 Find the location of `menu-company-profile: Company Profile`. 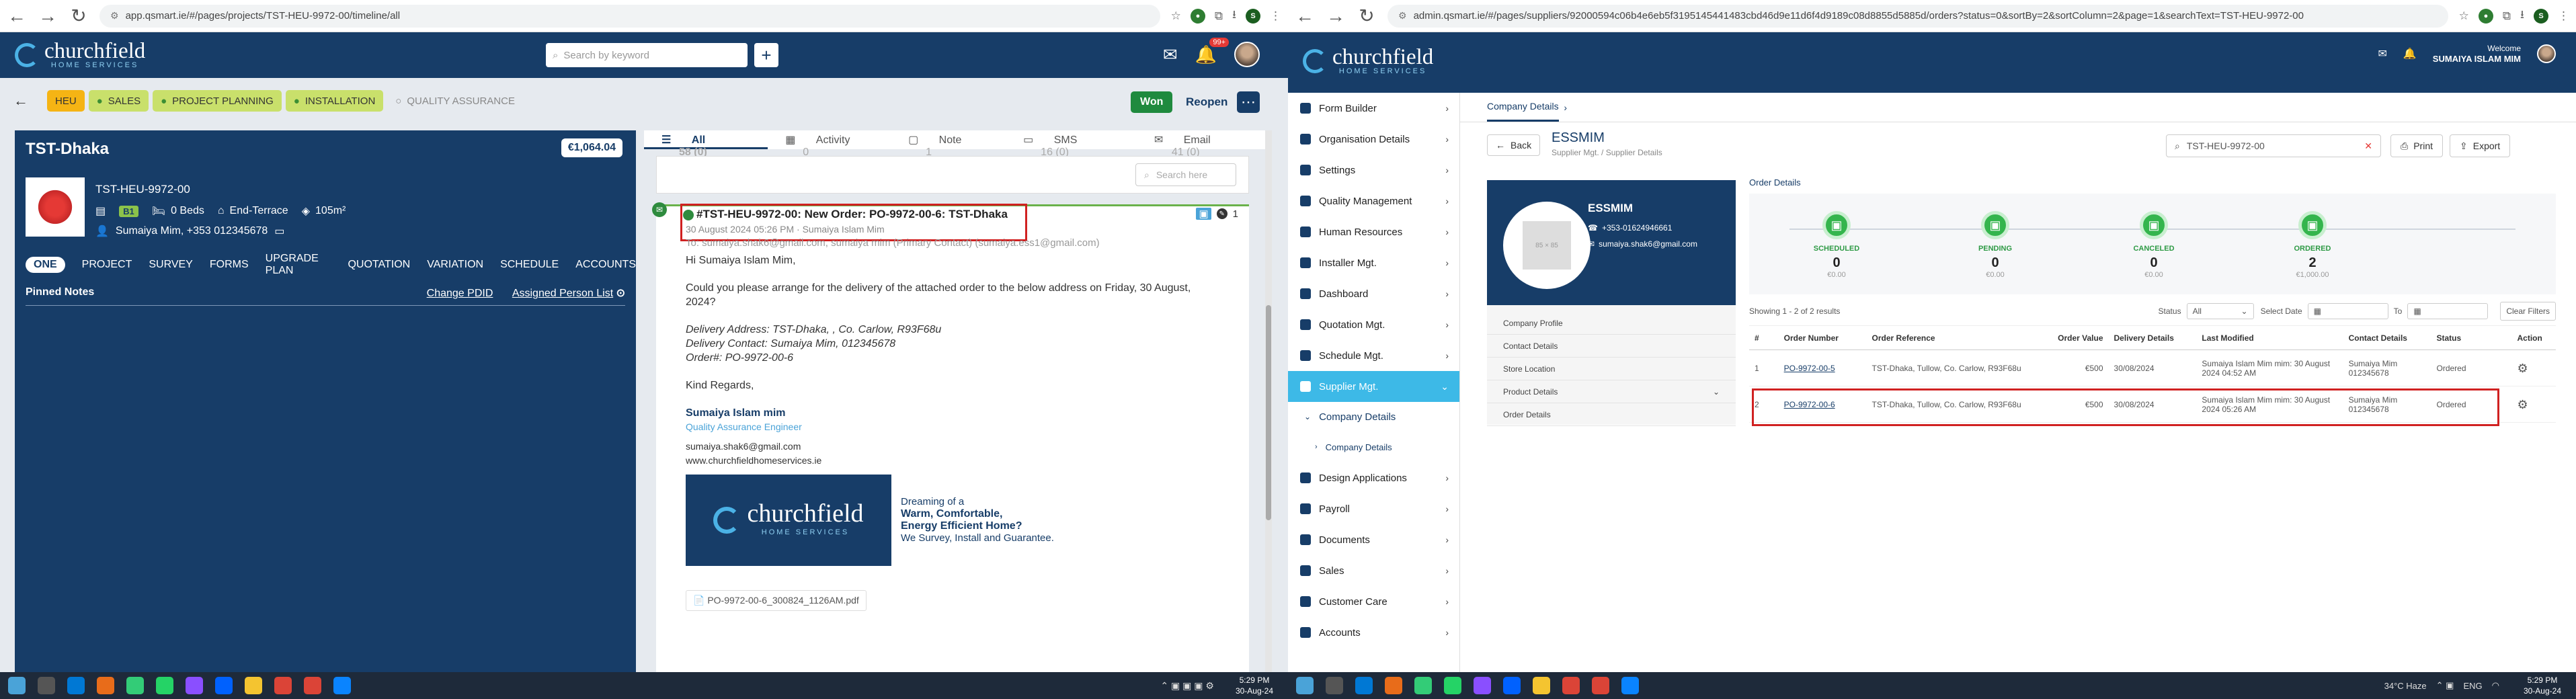

menu-company-profile: Company Profile is located at coordinates (1611, 323).